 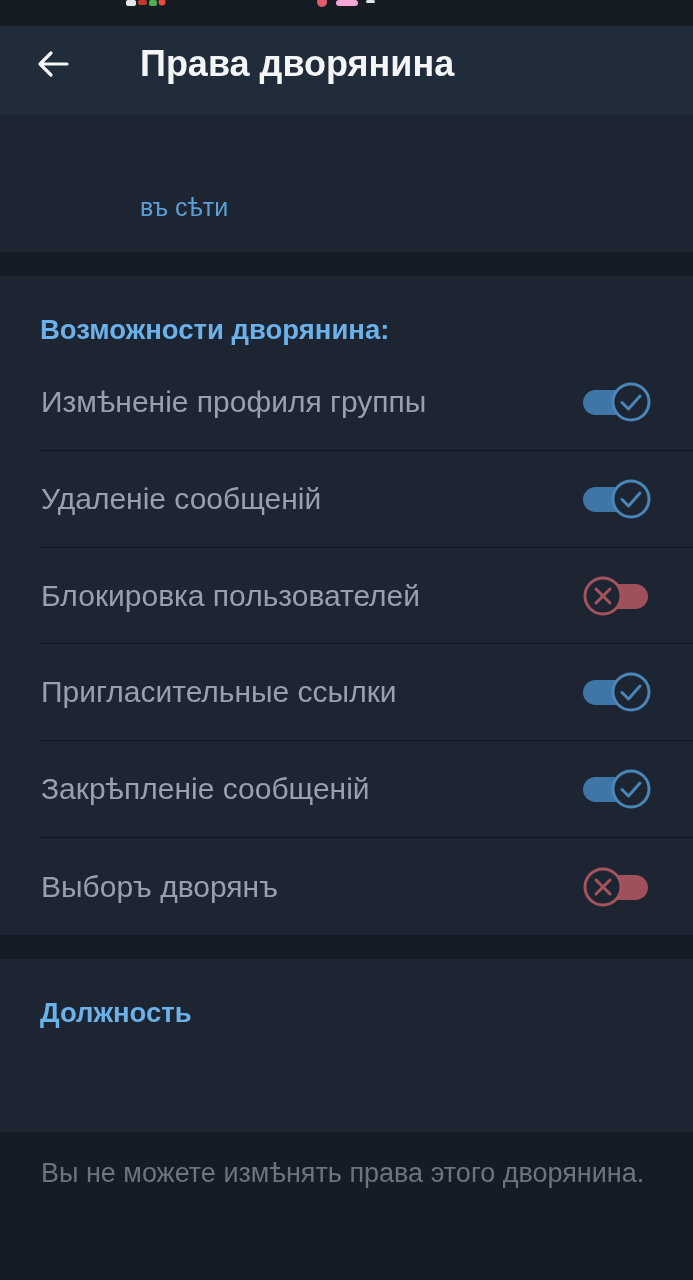 What do you see at coordinates (297, 63) in the screenshot?
I see `screen-title: Права дворянина` at bounding box center [297, 63].